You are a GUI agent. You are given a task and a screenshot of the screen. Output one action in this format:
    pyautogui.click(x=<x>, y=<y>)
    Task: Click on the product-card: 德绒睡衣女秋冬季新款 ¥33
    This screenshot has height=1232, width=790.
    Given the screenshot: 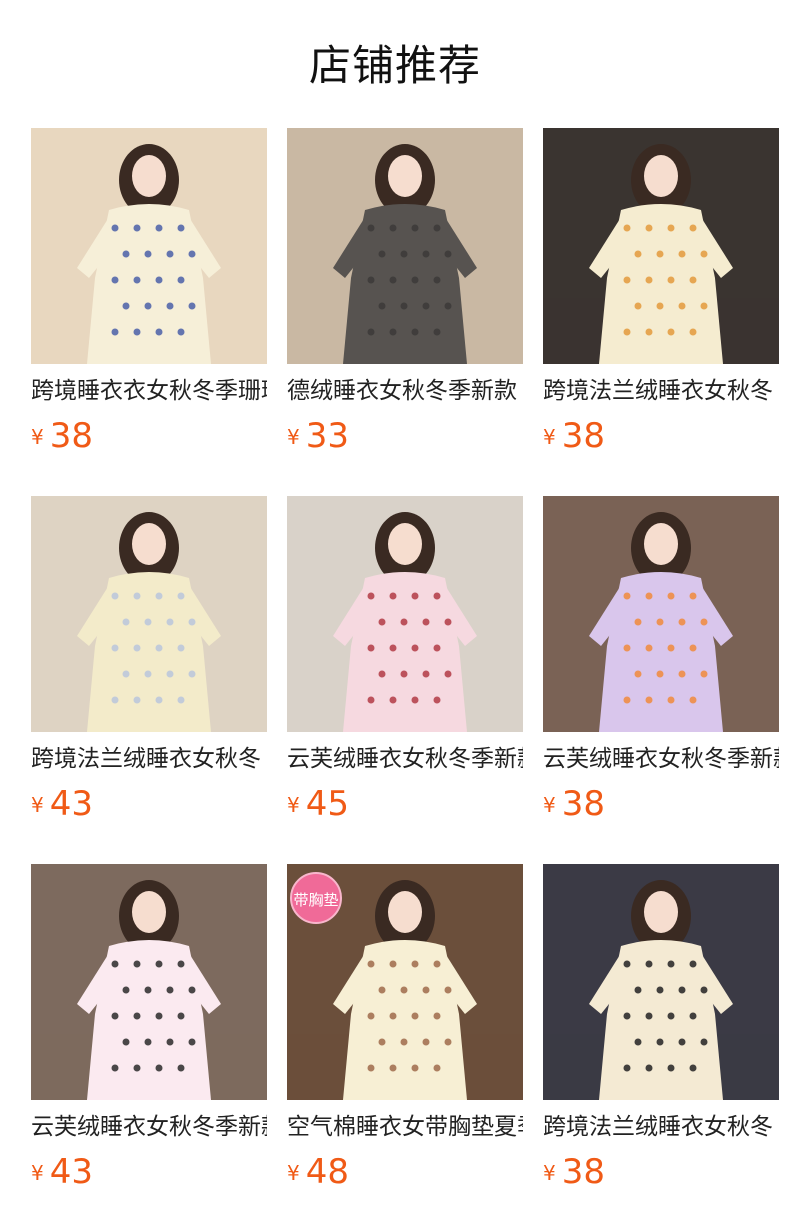 What is the action you would take?
    pyautogui.click(x=405, y=292)
    